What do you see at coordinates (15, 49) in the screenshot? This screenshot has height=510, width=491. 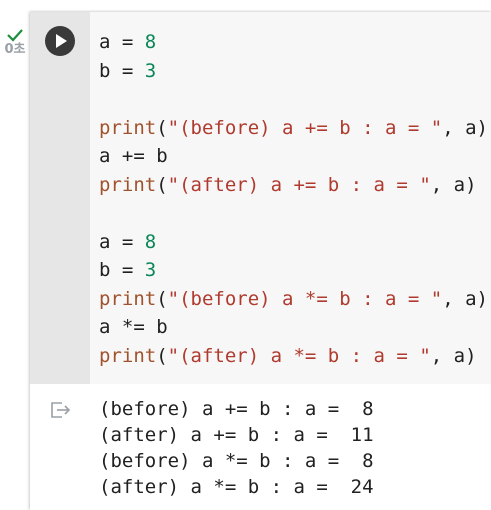 I see `execution-time: 0초` at bounding box center [15, 49].